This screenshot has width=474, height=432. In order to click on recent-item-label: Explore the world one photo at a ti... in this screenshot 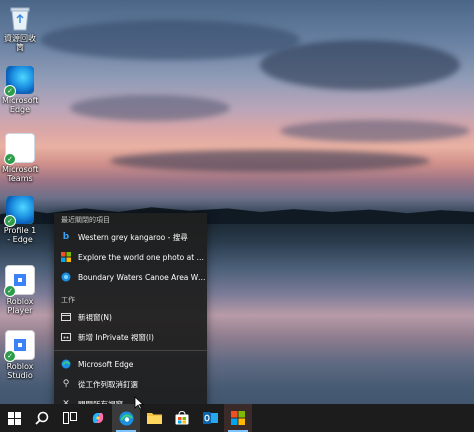, I will do `click(142, 257)`.